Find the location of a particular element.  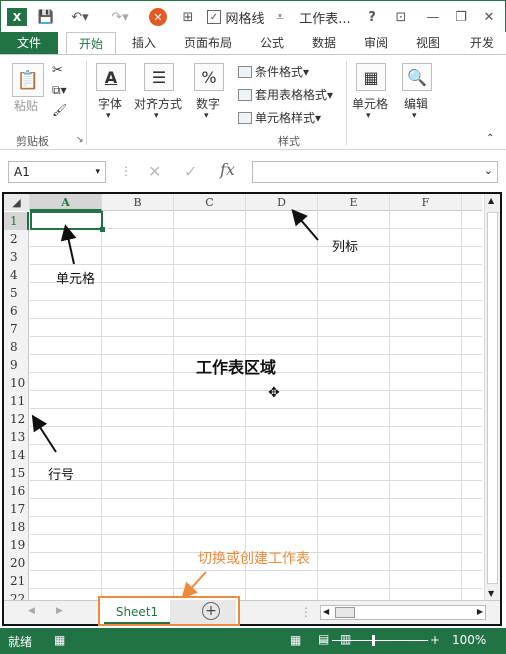

arrow-to-sheet-tab is located at coordinates (194, 585).